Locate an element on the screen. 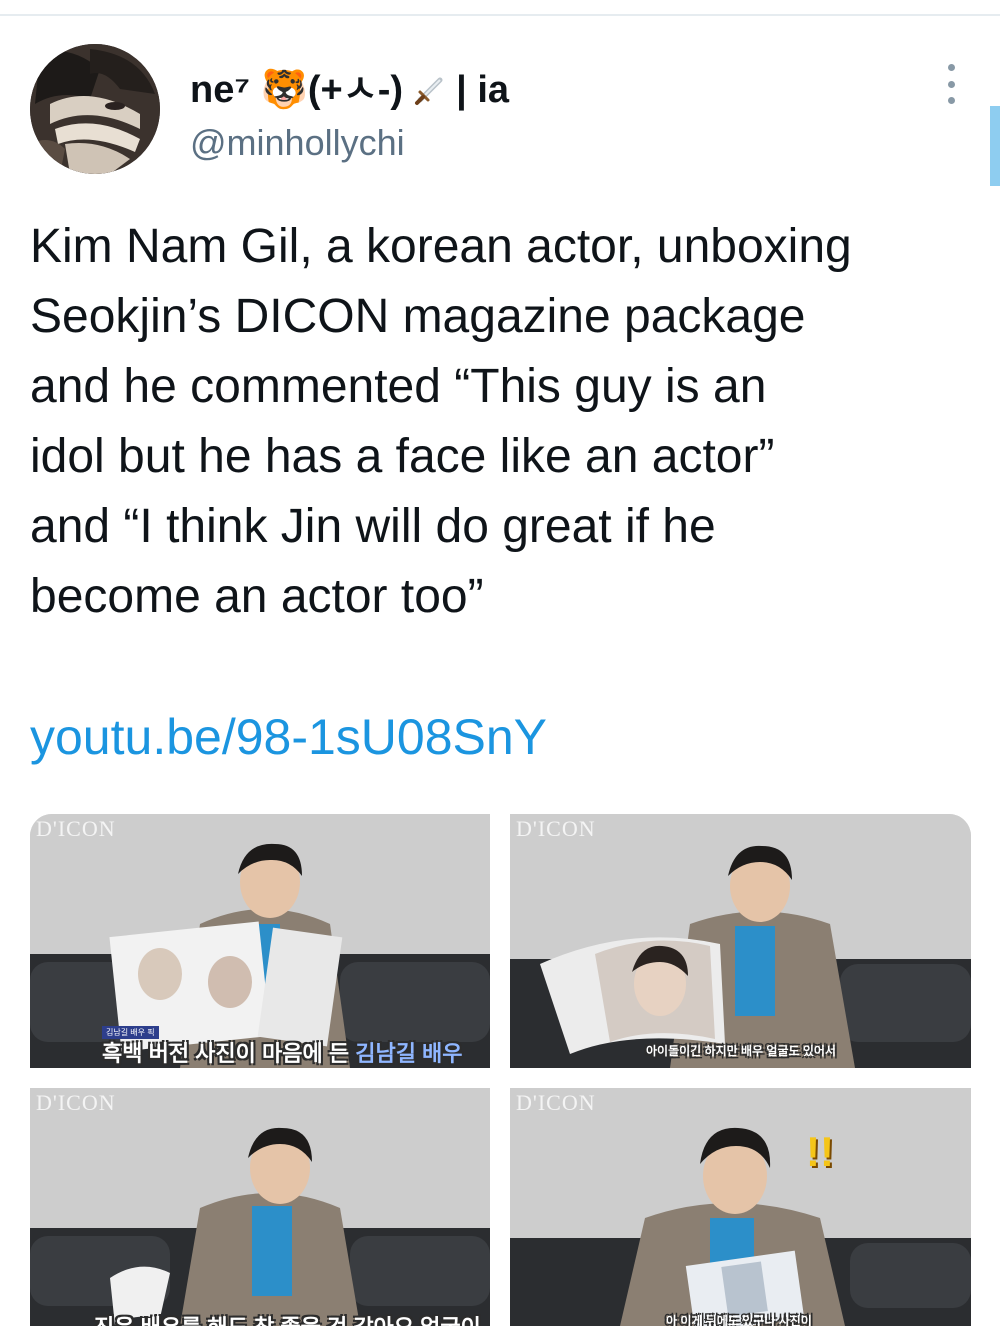 The image size is (1000, 1326). exclamation-sticker: !! is located at coordinates (820, 1151).